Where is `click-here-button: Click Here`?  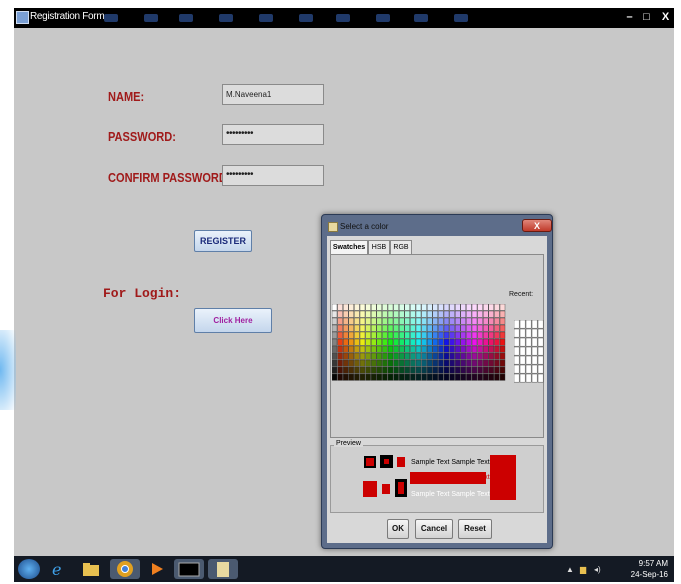 click-here-button: Click Here is located at coordinates (233, 320).